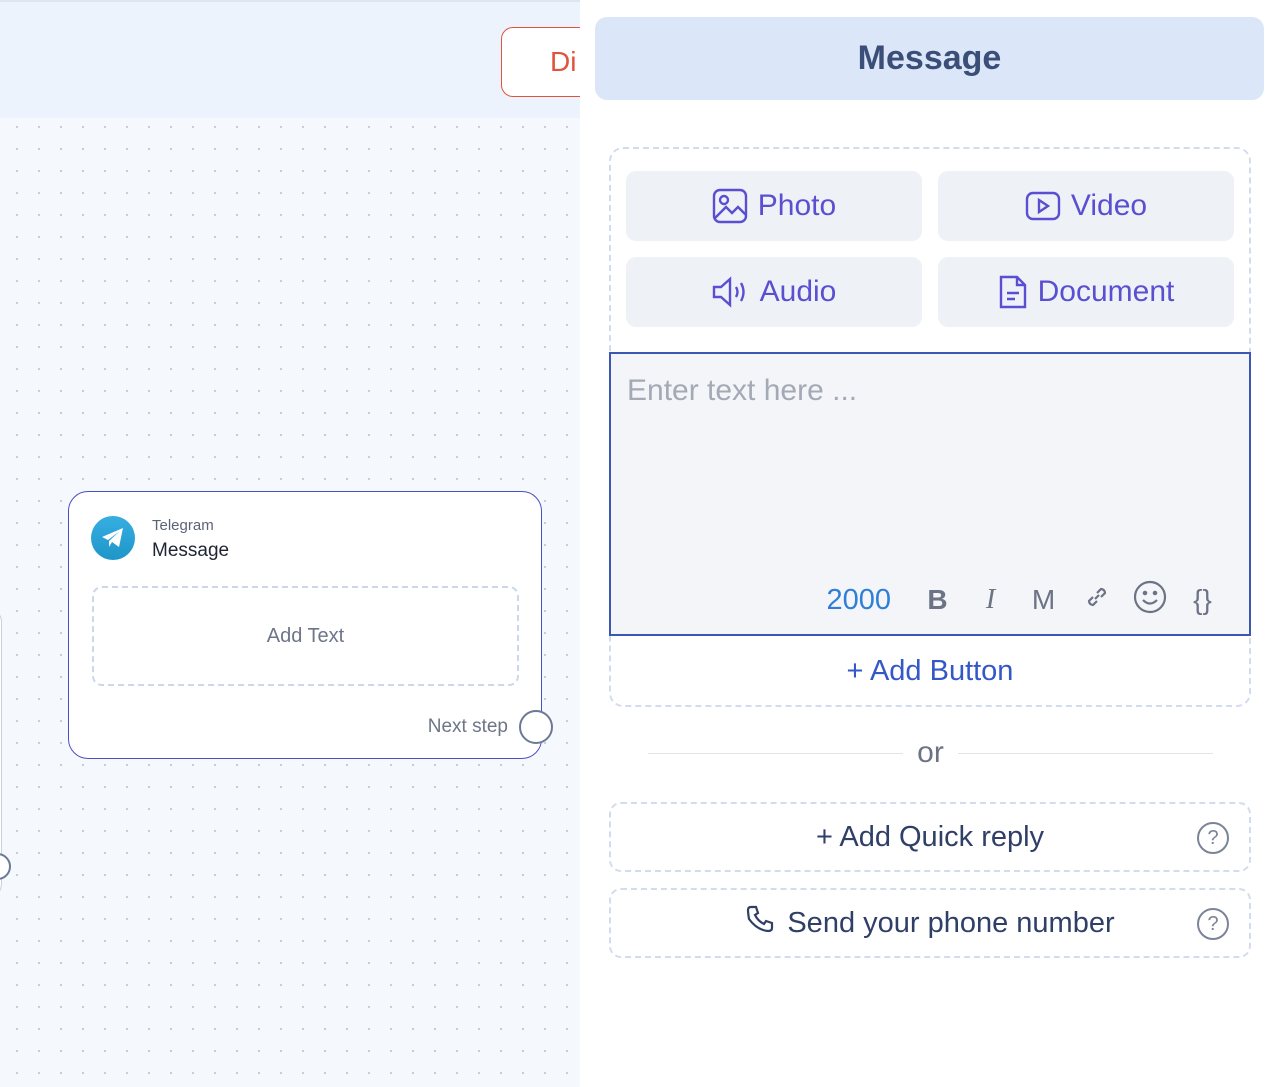  Describe the element at coordinates (1213, 838) in the screenshot. I see `quick-reply-help-icon: ?` at that location.